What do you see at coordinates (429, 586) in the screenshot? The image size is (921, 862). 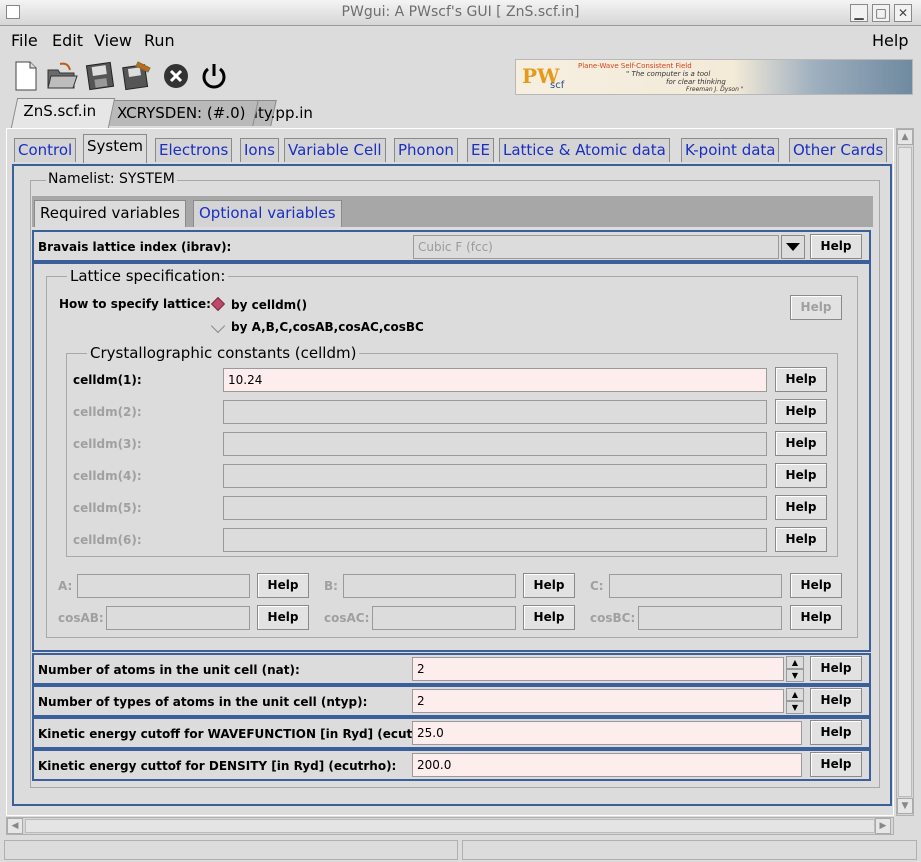 I see `b-input` at bounding box center [429, 586].